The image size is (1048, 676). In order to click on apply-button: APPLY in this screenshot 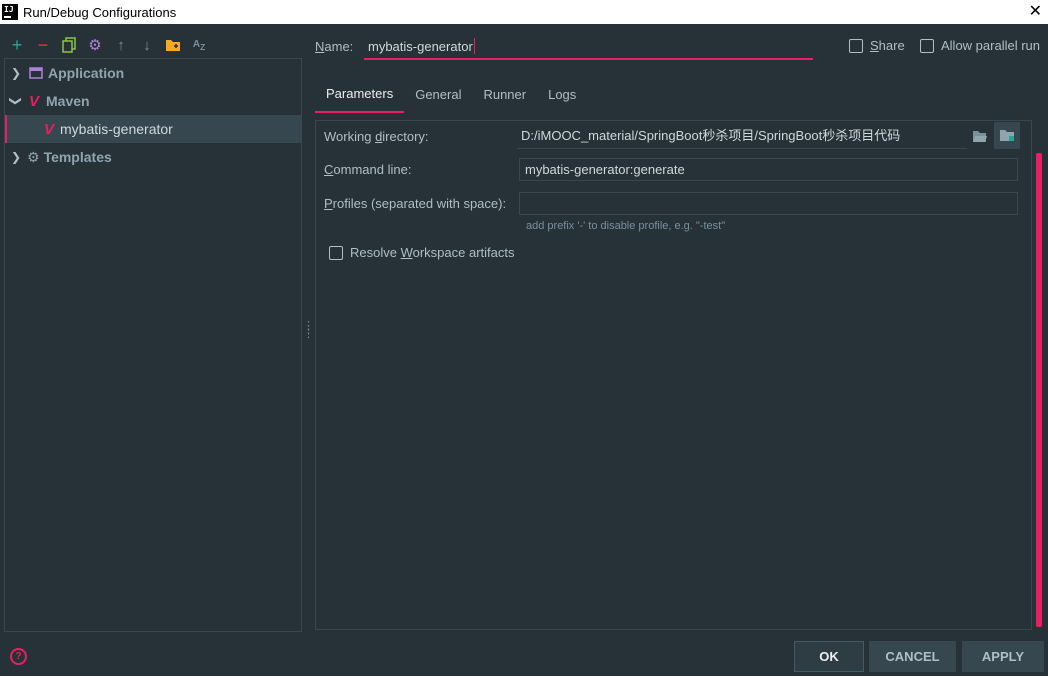, I will do `click(1003, 656)`.